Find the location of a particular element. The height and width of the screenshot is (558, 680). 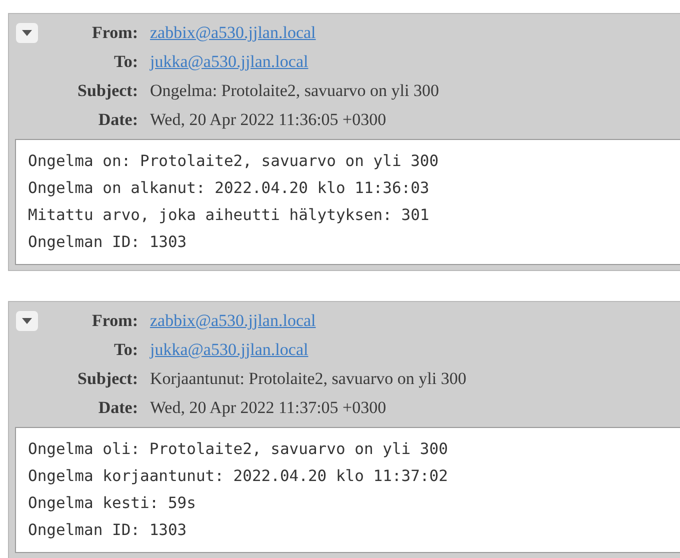

header-value: Ongelma: Protolaite2, savuarvo on yli 300 is located at coordinates (294, 91).